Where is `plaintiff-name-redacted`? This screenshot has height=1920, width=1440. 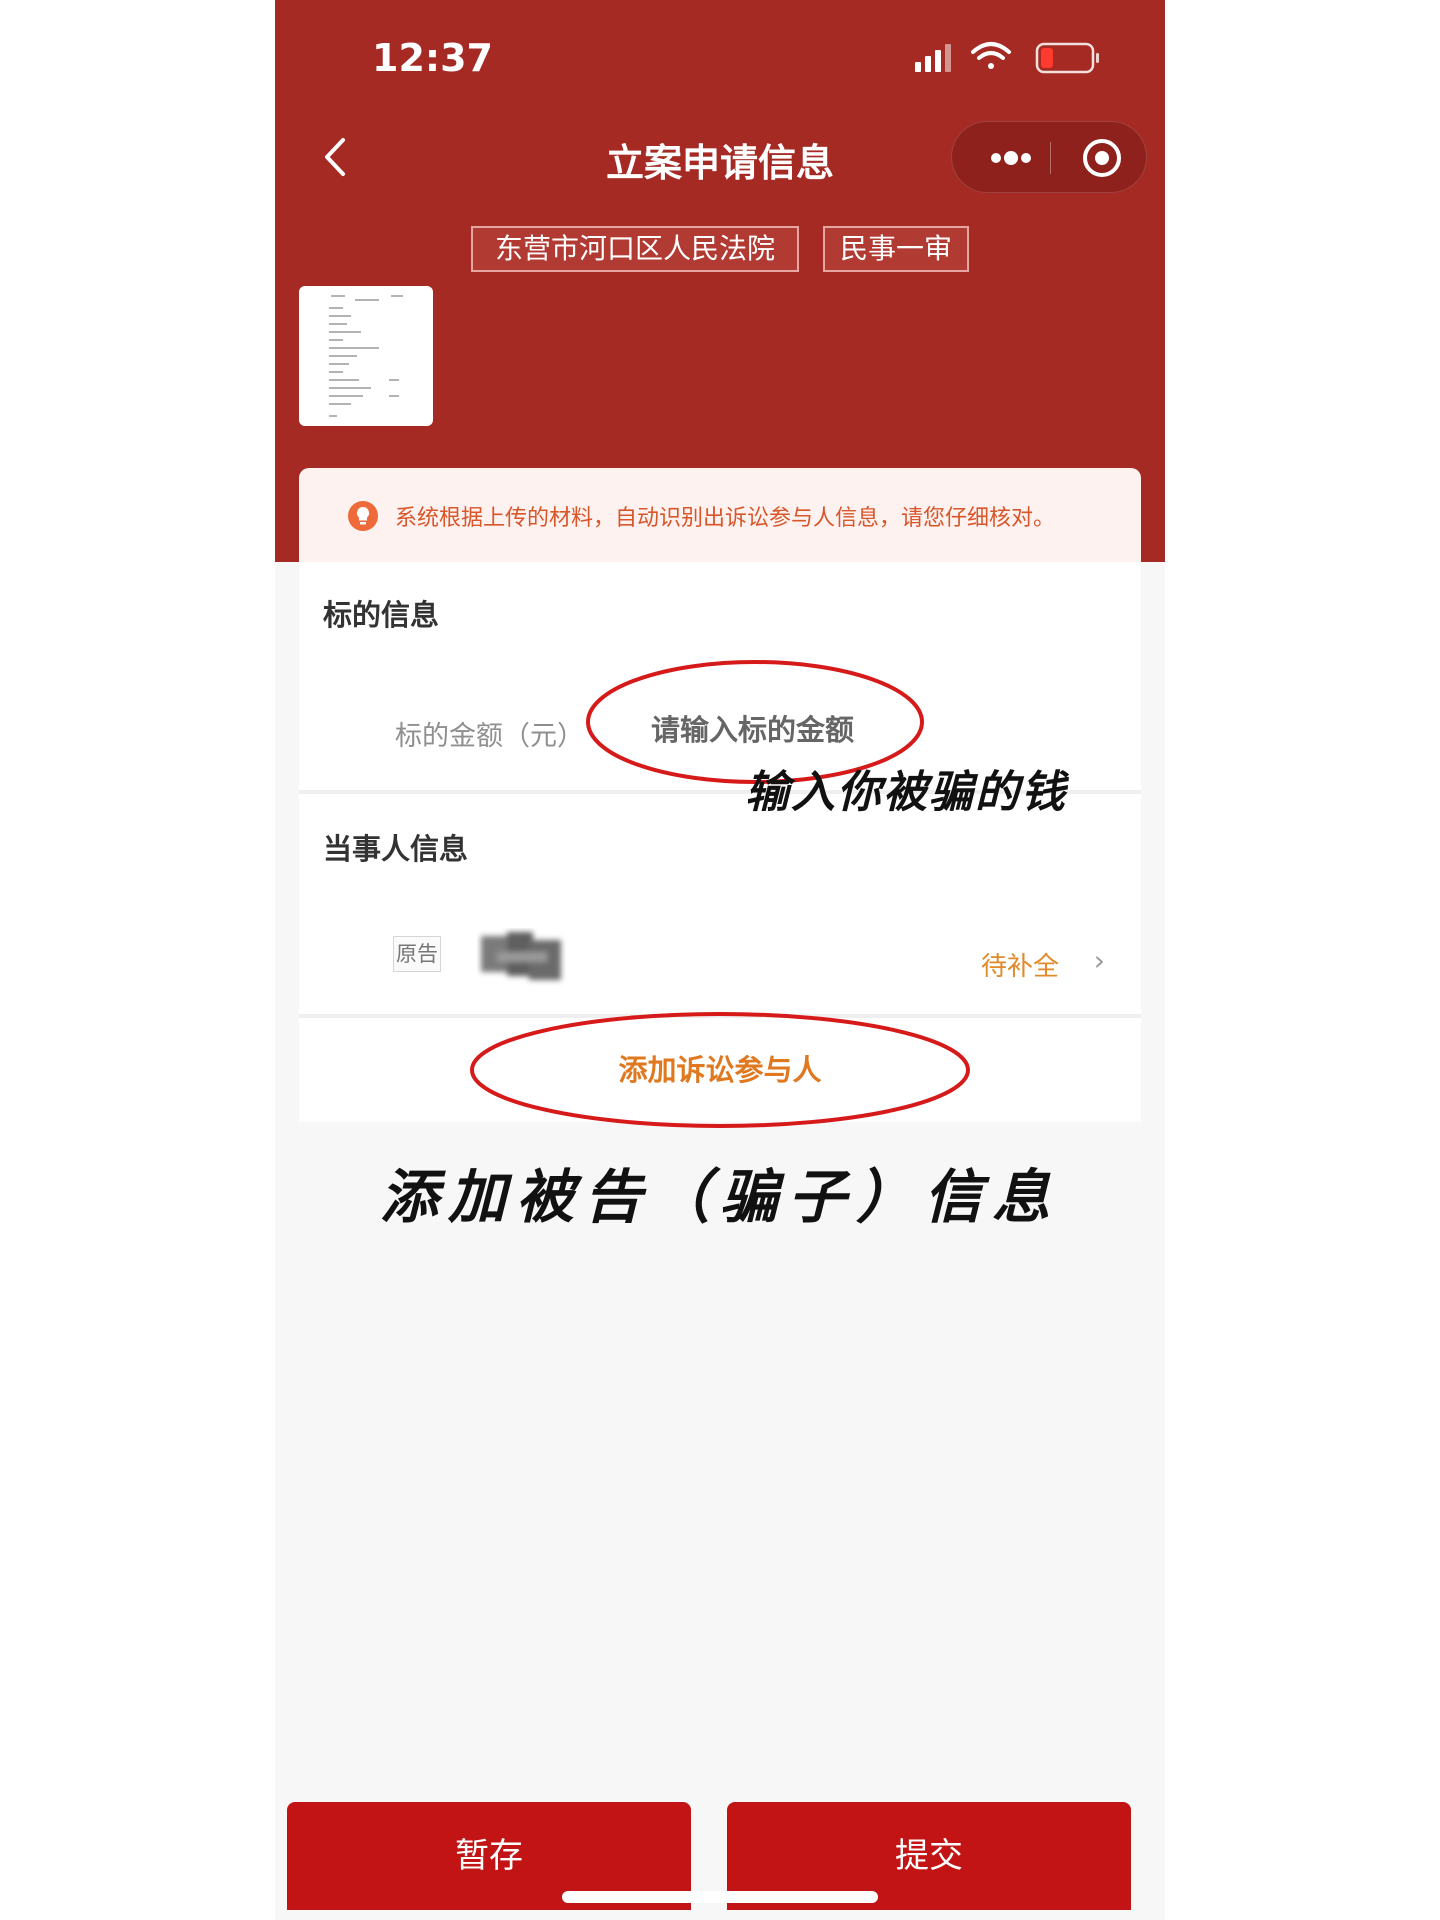 plaintiff-name-redacted is located at coordinates (522, 957).